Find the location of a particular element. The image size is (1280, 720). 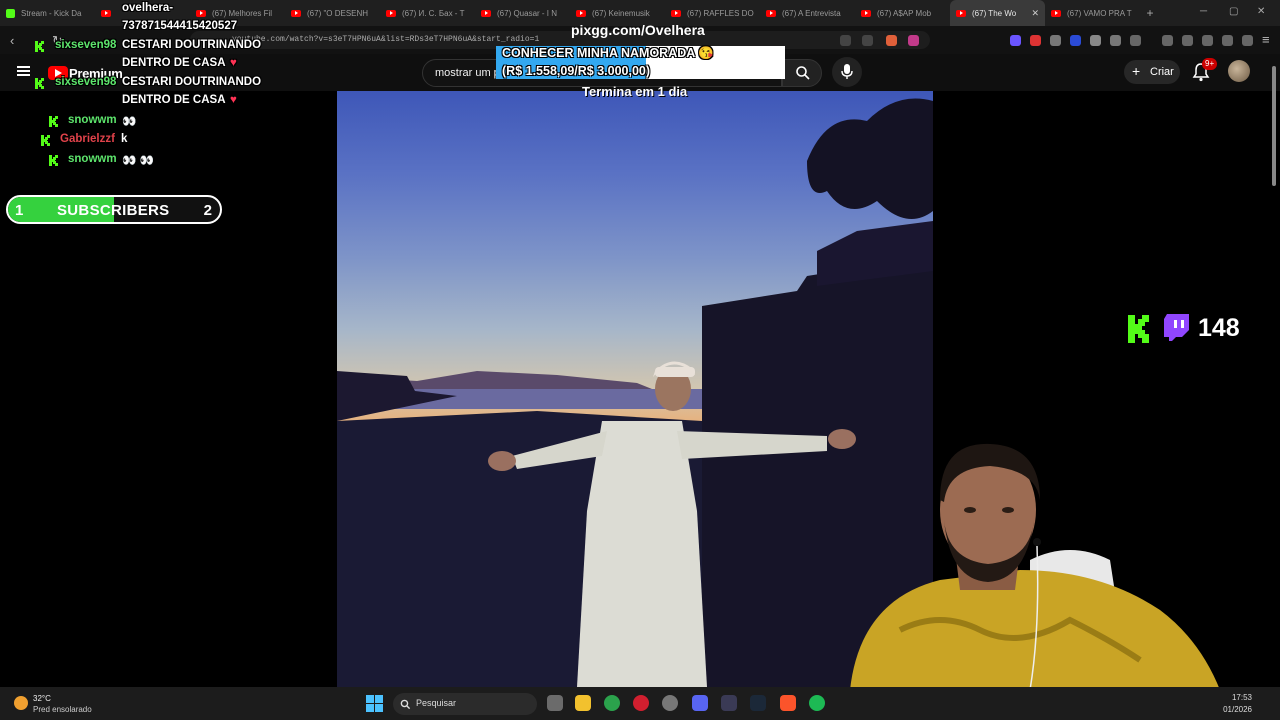

subscribers-target: 2 is located at coordinates (207, 210).